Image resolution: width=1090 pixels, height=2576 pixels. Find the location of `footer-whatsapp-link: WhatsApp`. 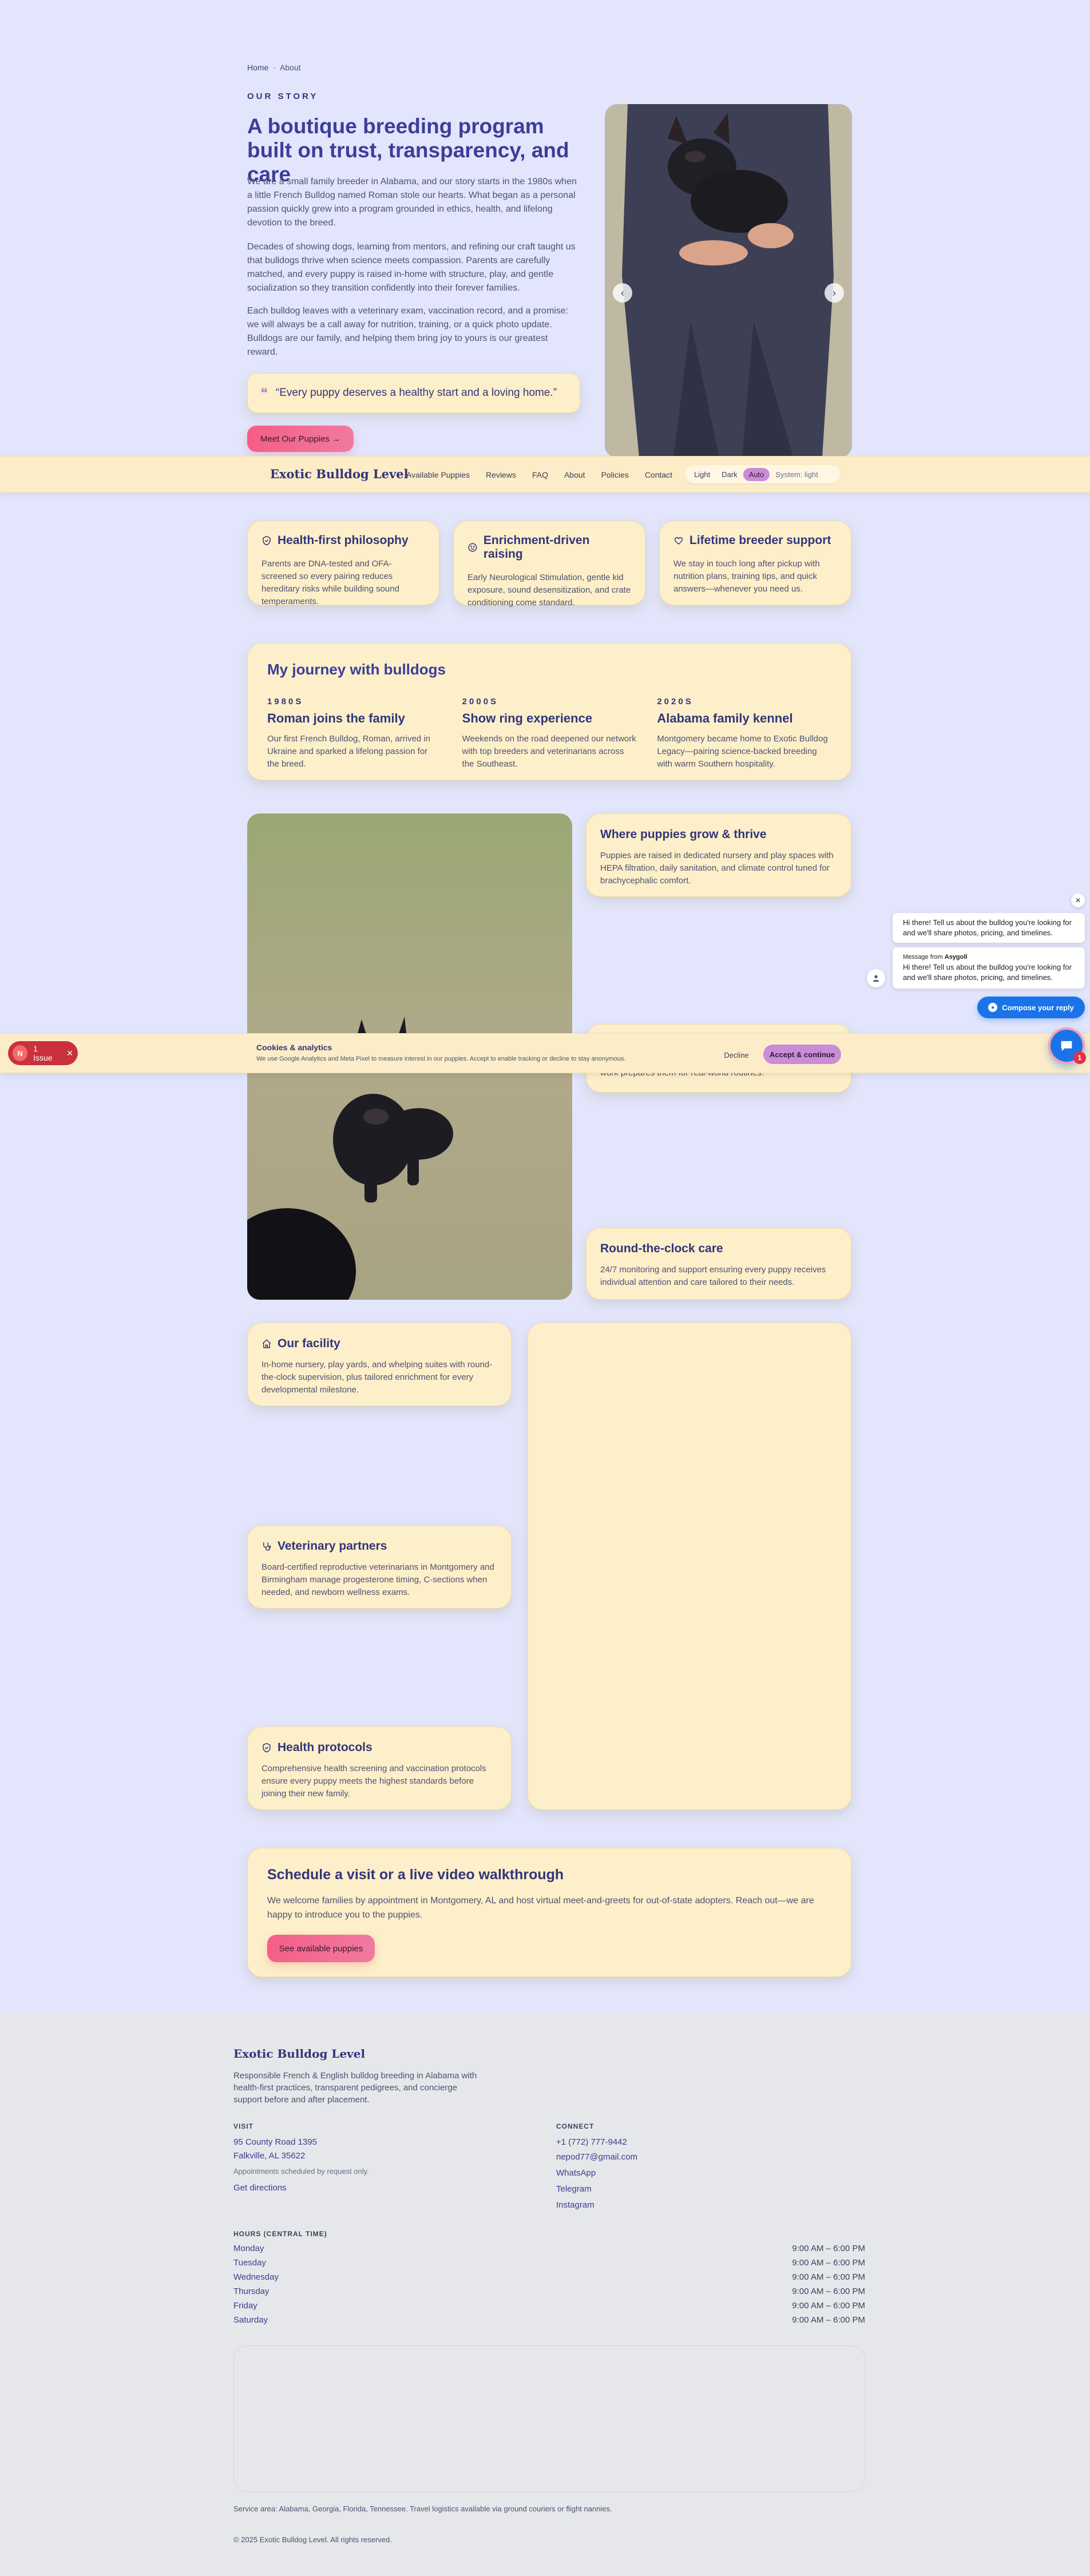

footer-whatsapp-link: WhatsApp is located at coordinates (576, 2173).